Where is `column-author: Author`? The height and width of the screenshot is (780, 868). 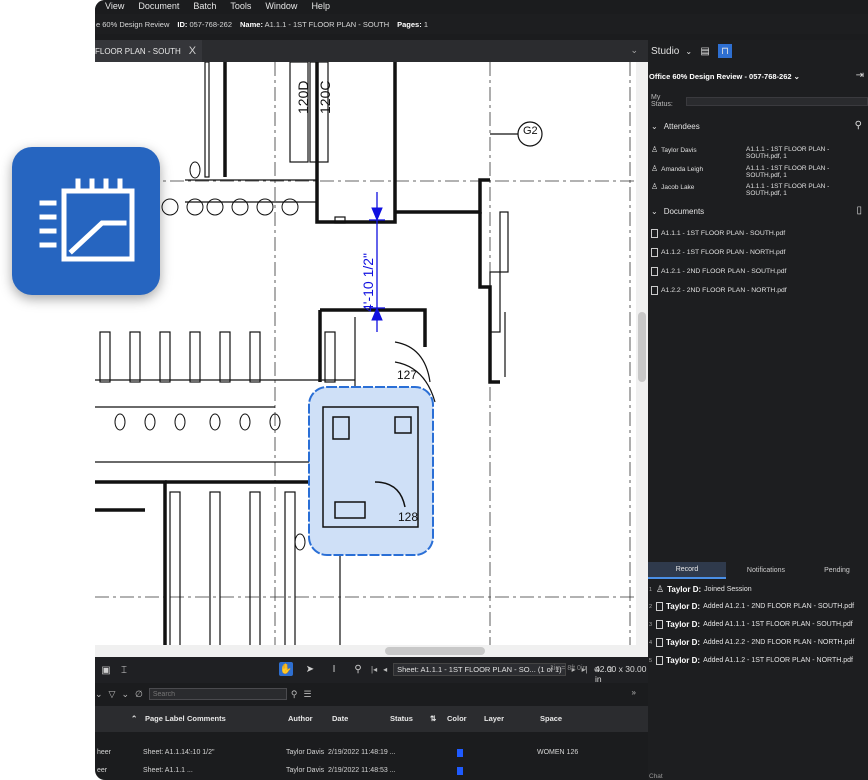
column-author: Author is located at coordinates (300, 718).